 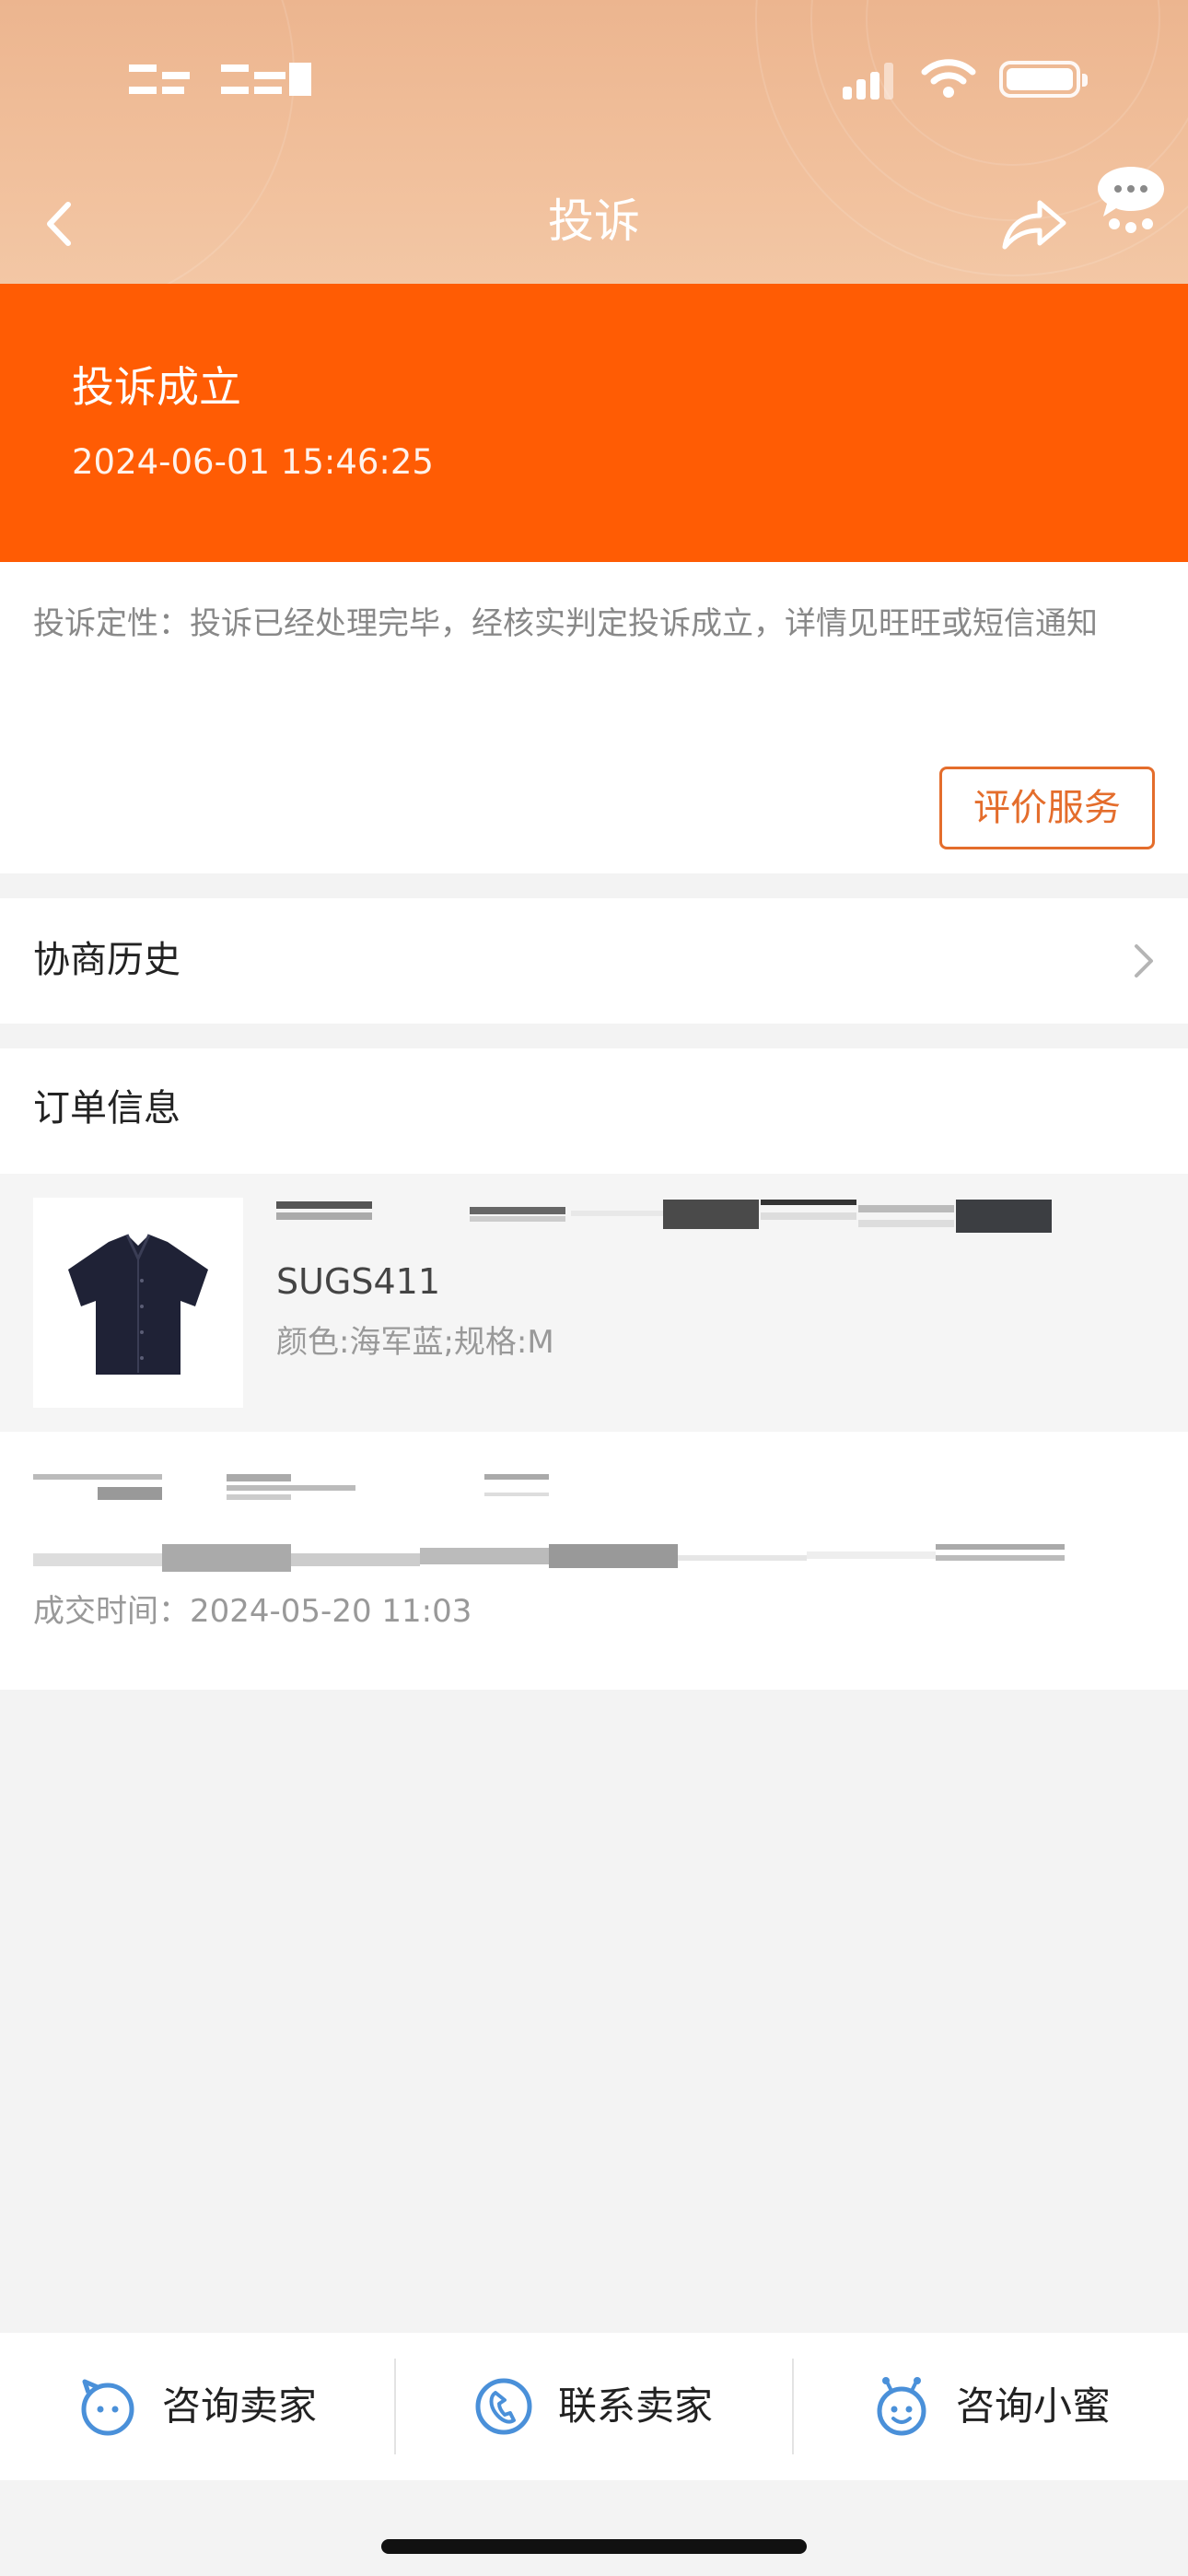 I want to click on product-image, so click(x=138, y=1303).